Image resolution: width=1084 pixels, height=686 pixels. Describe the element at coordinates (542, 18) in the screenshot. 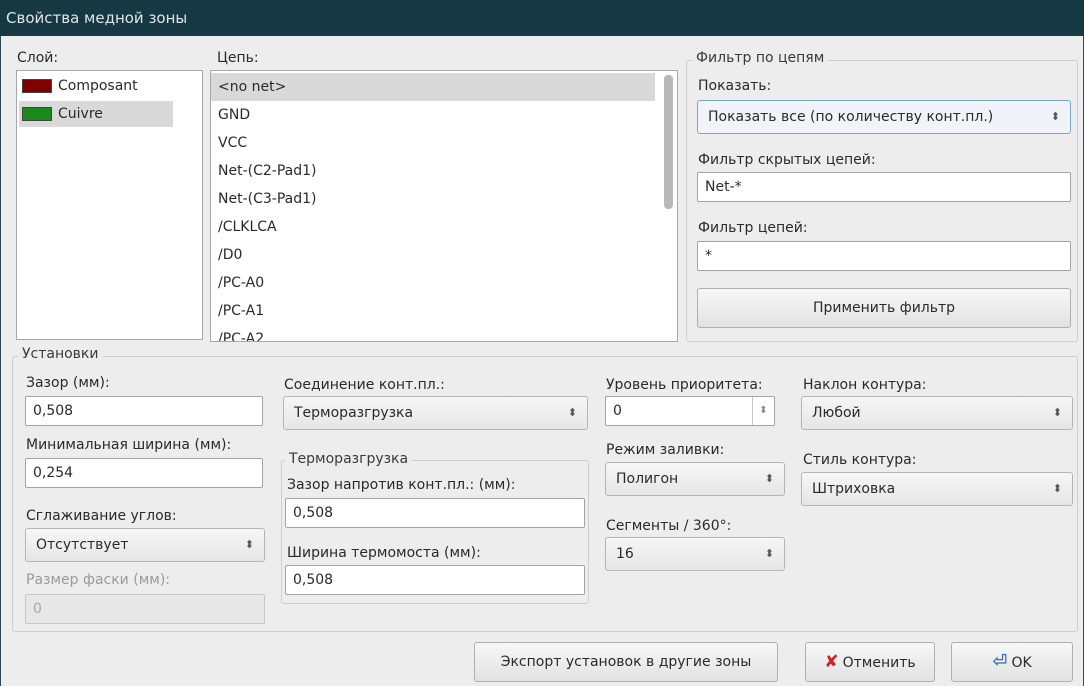

I see `window-title: Свойства медной зоны` at that location.